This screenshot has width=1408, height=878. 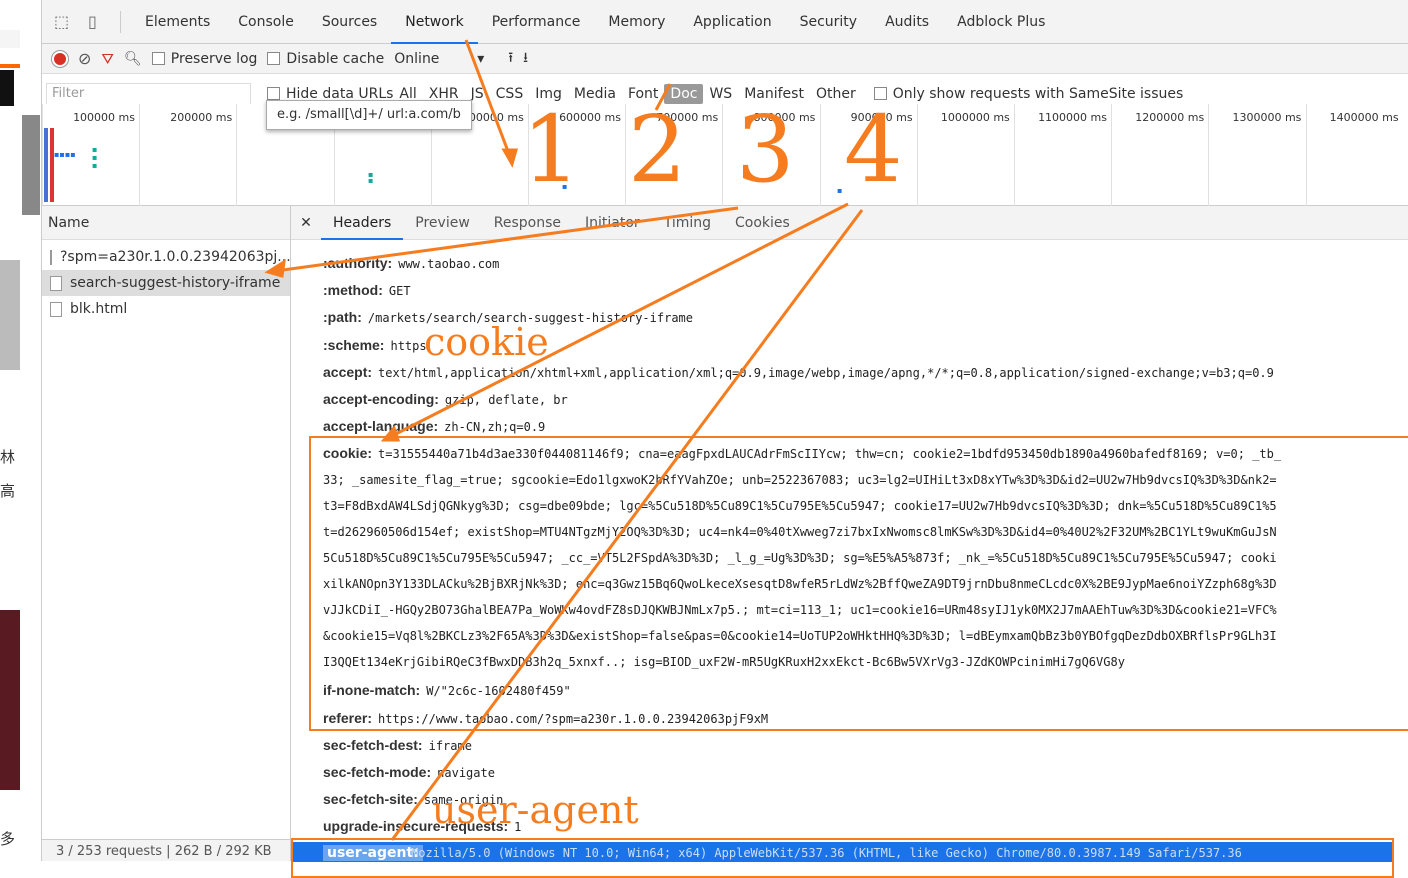 What do you see at coordinates (166, 283) in the screenshot?
I see `request-row-selected: search-suggest-history-iframe` at bounding box center [166, 283].